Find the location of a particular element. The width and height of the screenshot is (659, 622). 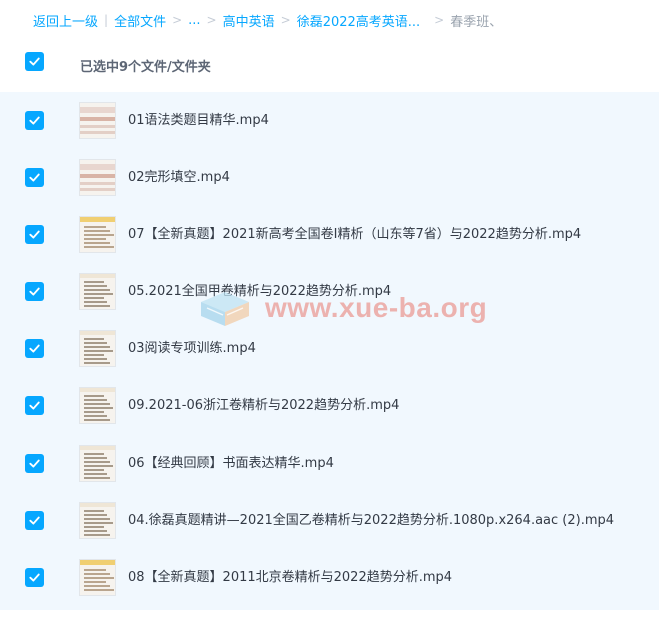

file-row: 02完形填空.mp4 is located at coordinates (329, 177).